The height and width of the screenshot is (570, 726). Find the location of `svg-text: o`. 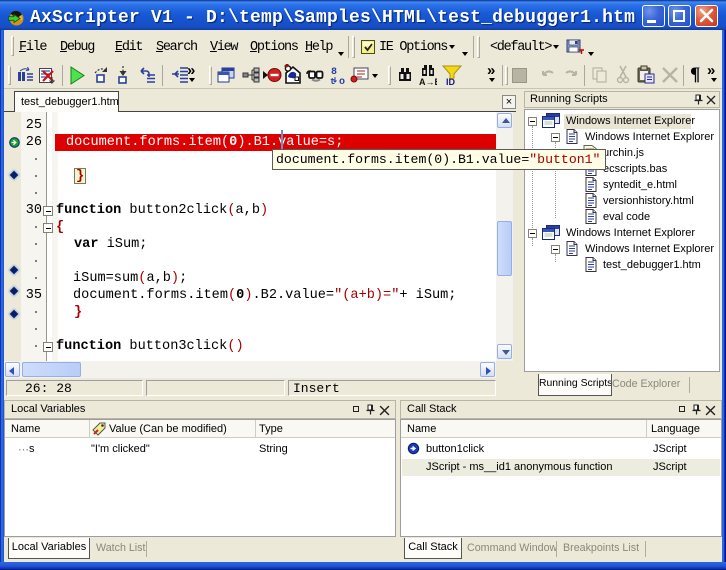

svg-text: o is located at coordinates (342, 81).